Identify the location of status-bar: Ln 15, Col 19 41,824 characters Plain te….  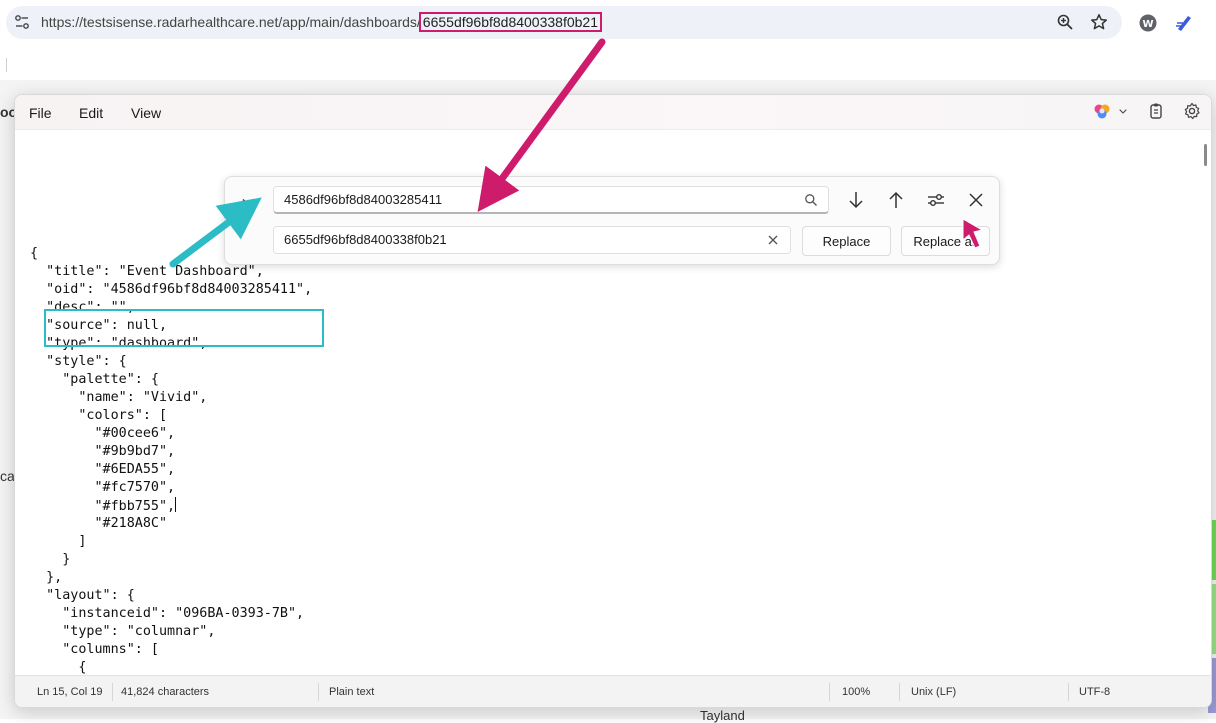
(613, 691).